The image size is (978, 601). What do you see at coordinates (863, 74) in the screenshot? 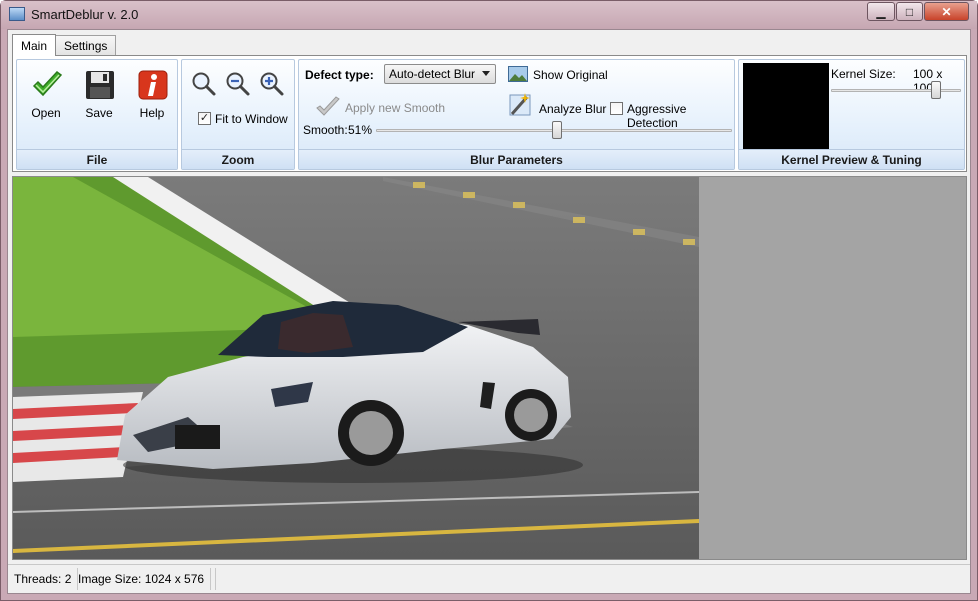
I see `kernel-size-label: Kernel Size:` at bounding box center [863, 74].